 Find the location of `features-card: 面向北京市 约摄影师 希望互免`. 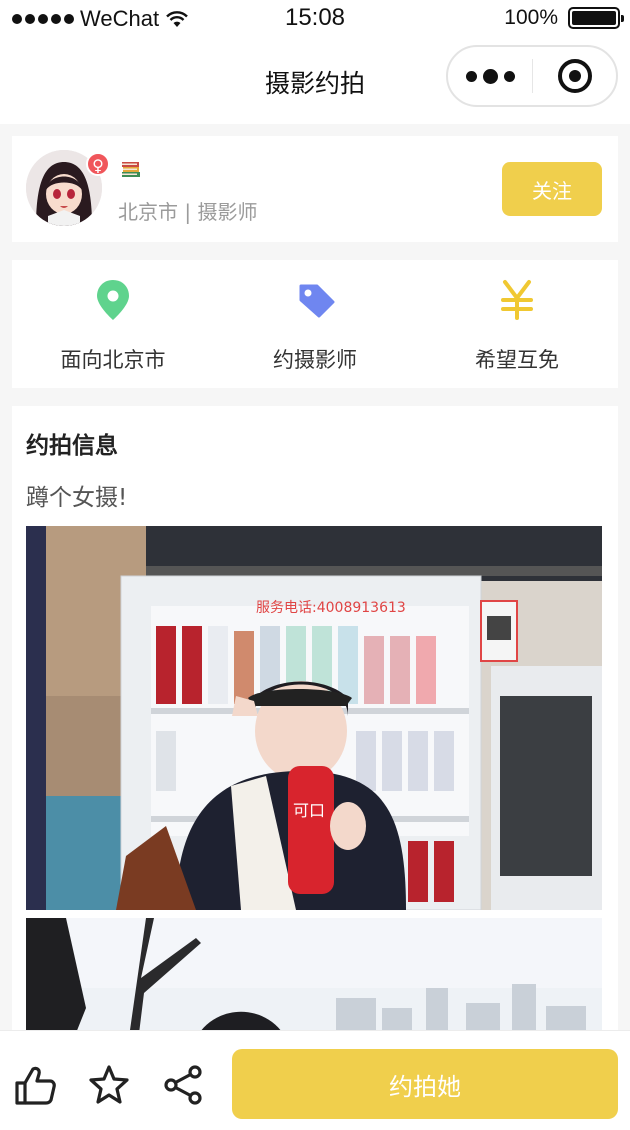

features-card: 面向北京市 约摄影师 希望互免 is located at coordinates (315, 324).